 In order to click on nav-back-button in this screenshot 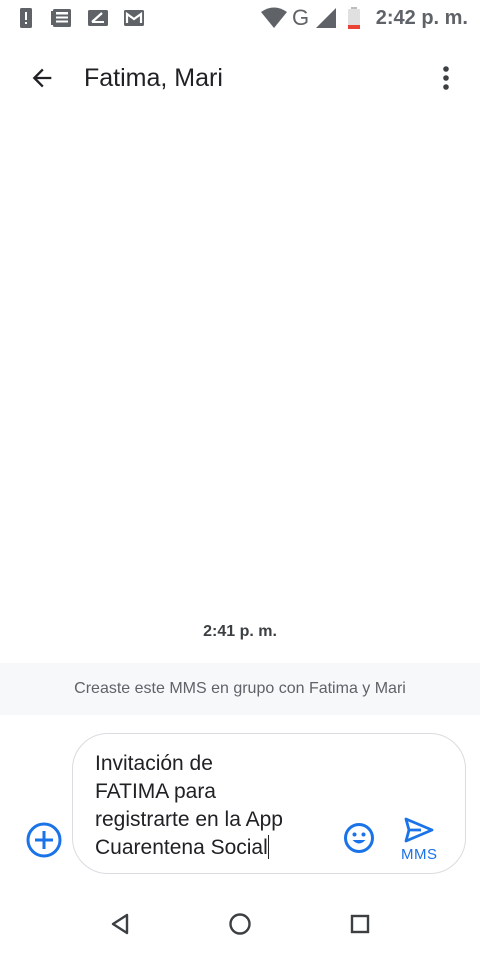, I will do `click(120, 924)`.